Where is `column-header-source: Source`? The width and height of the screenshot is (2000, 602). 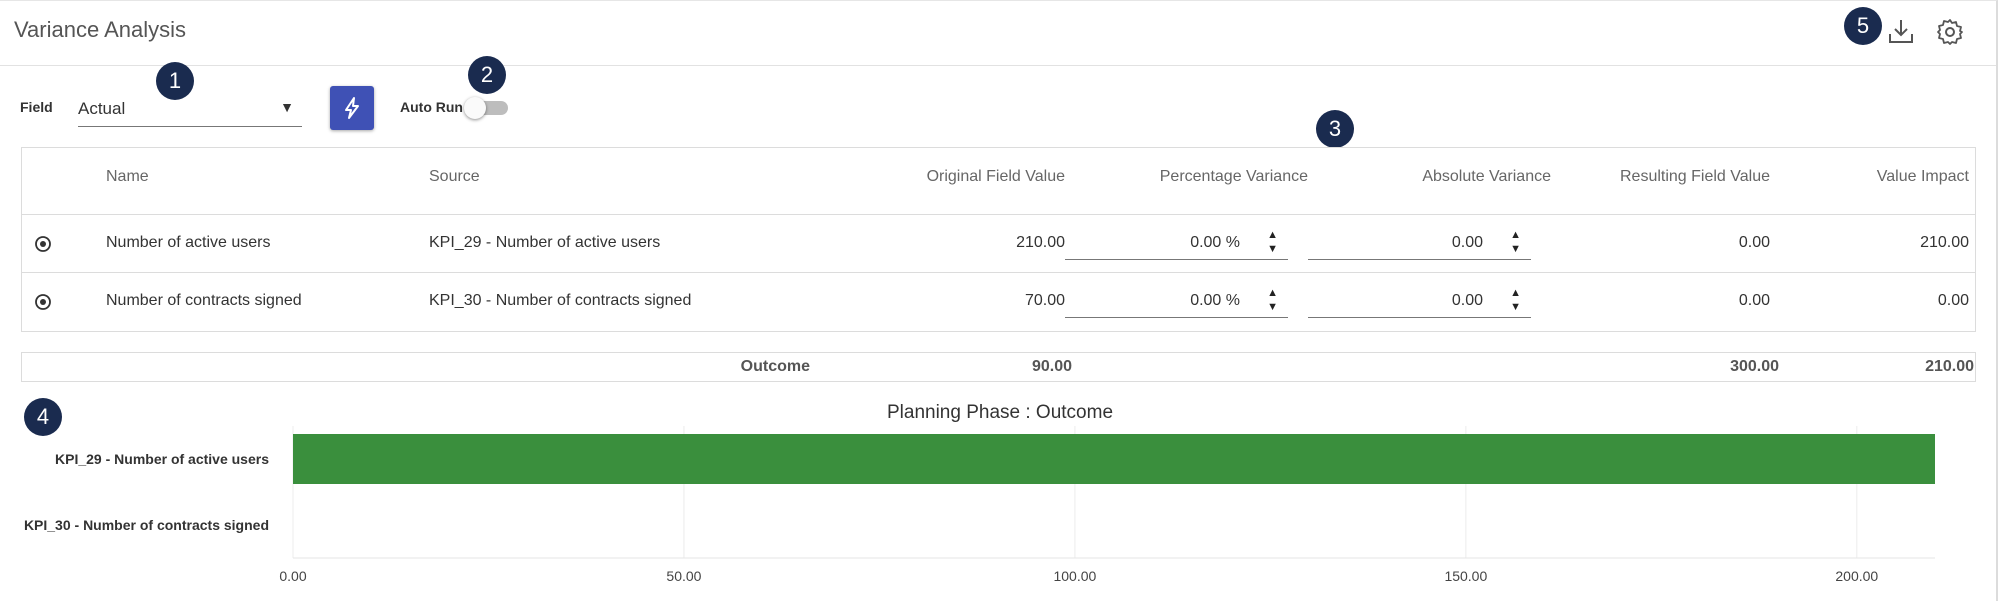
column-header-source: Source is located at coordinates (454, 176).